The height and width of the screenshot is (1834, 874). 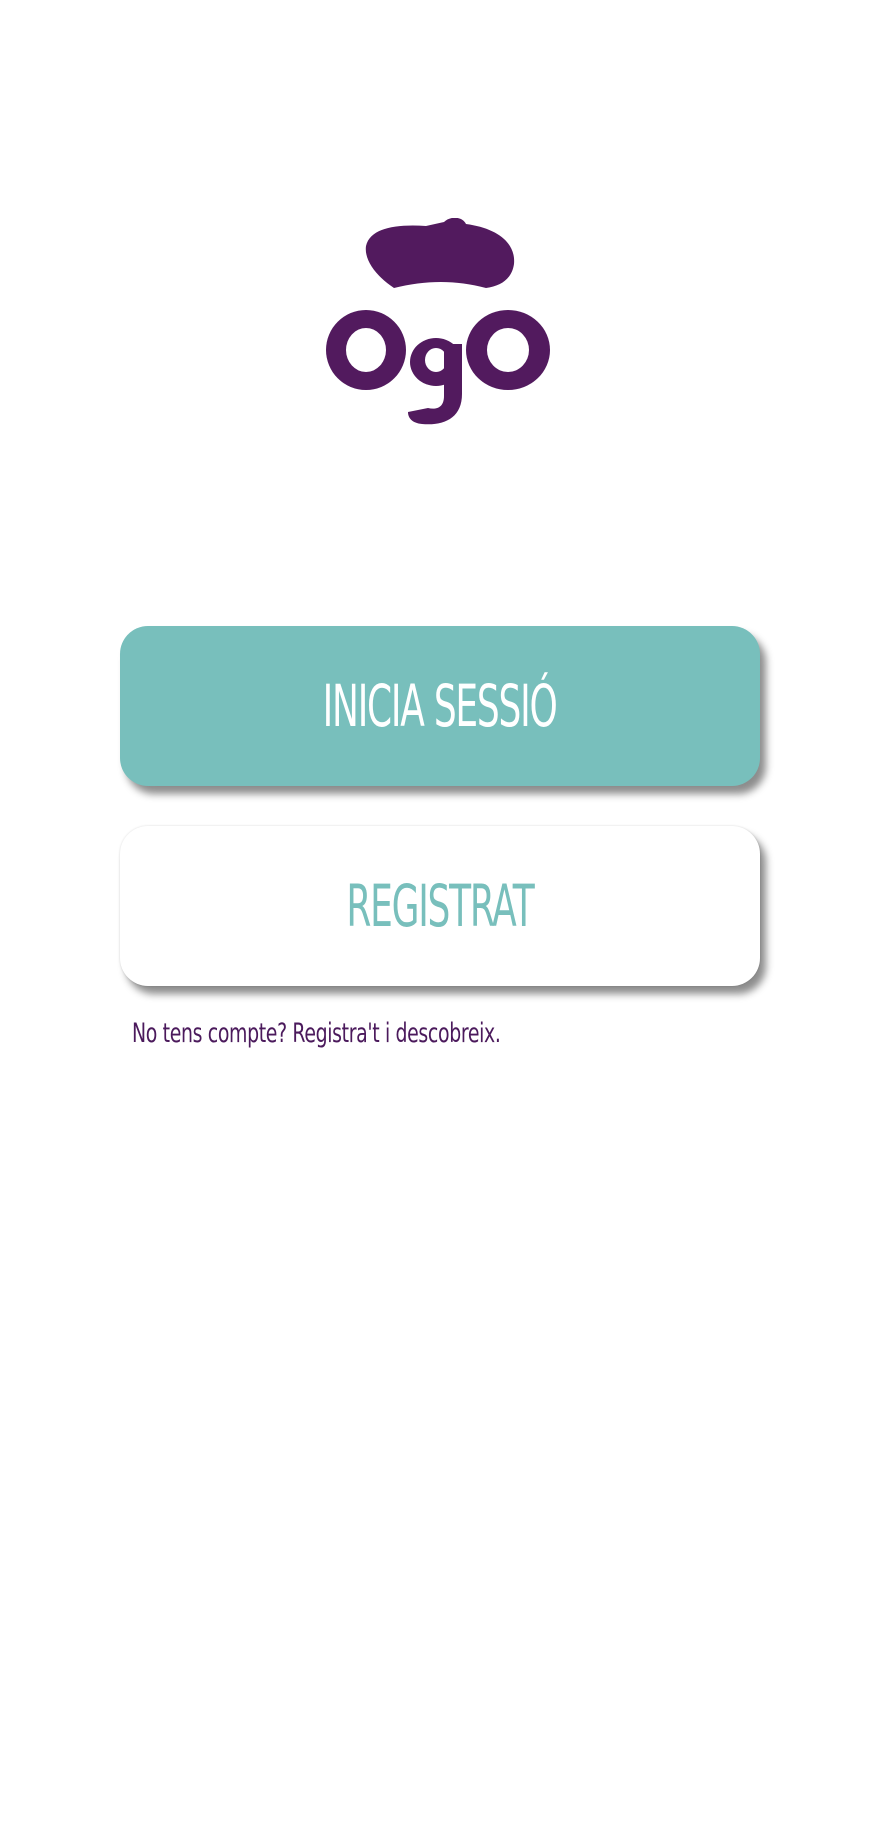 I want to click on register-button-label: REGISTRAT, so click(x=440, y=906).